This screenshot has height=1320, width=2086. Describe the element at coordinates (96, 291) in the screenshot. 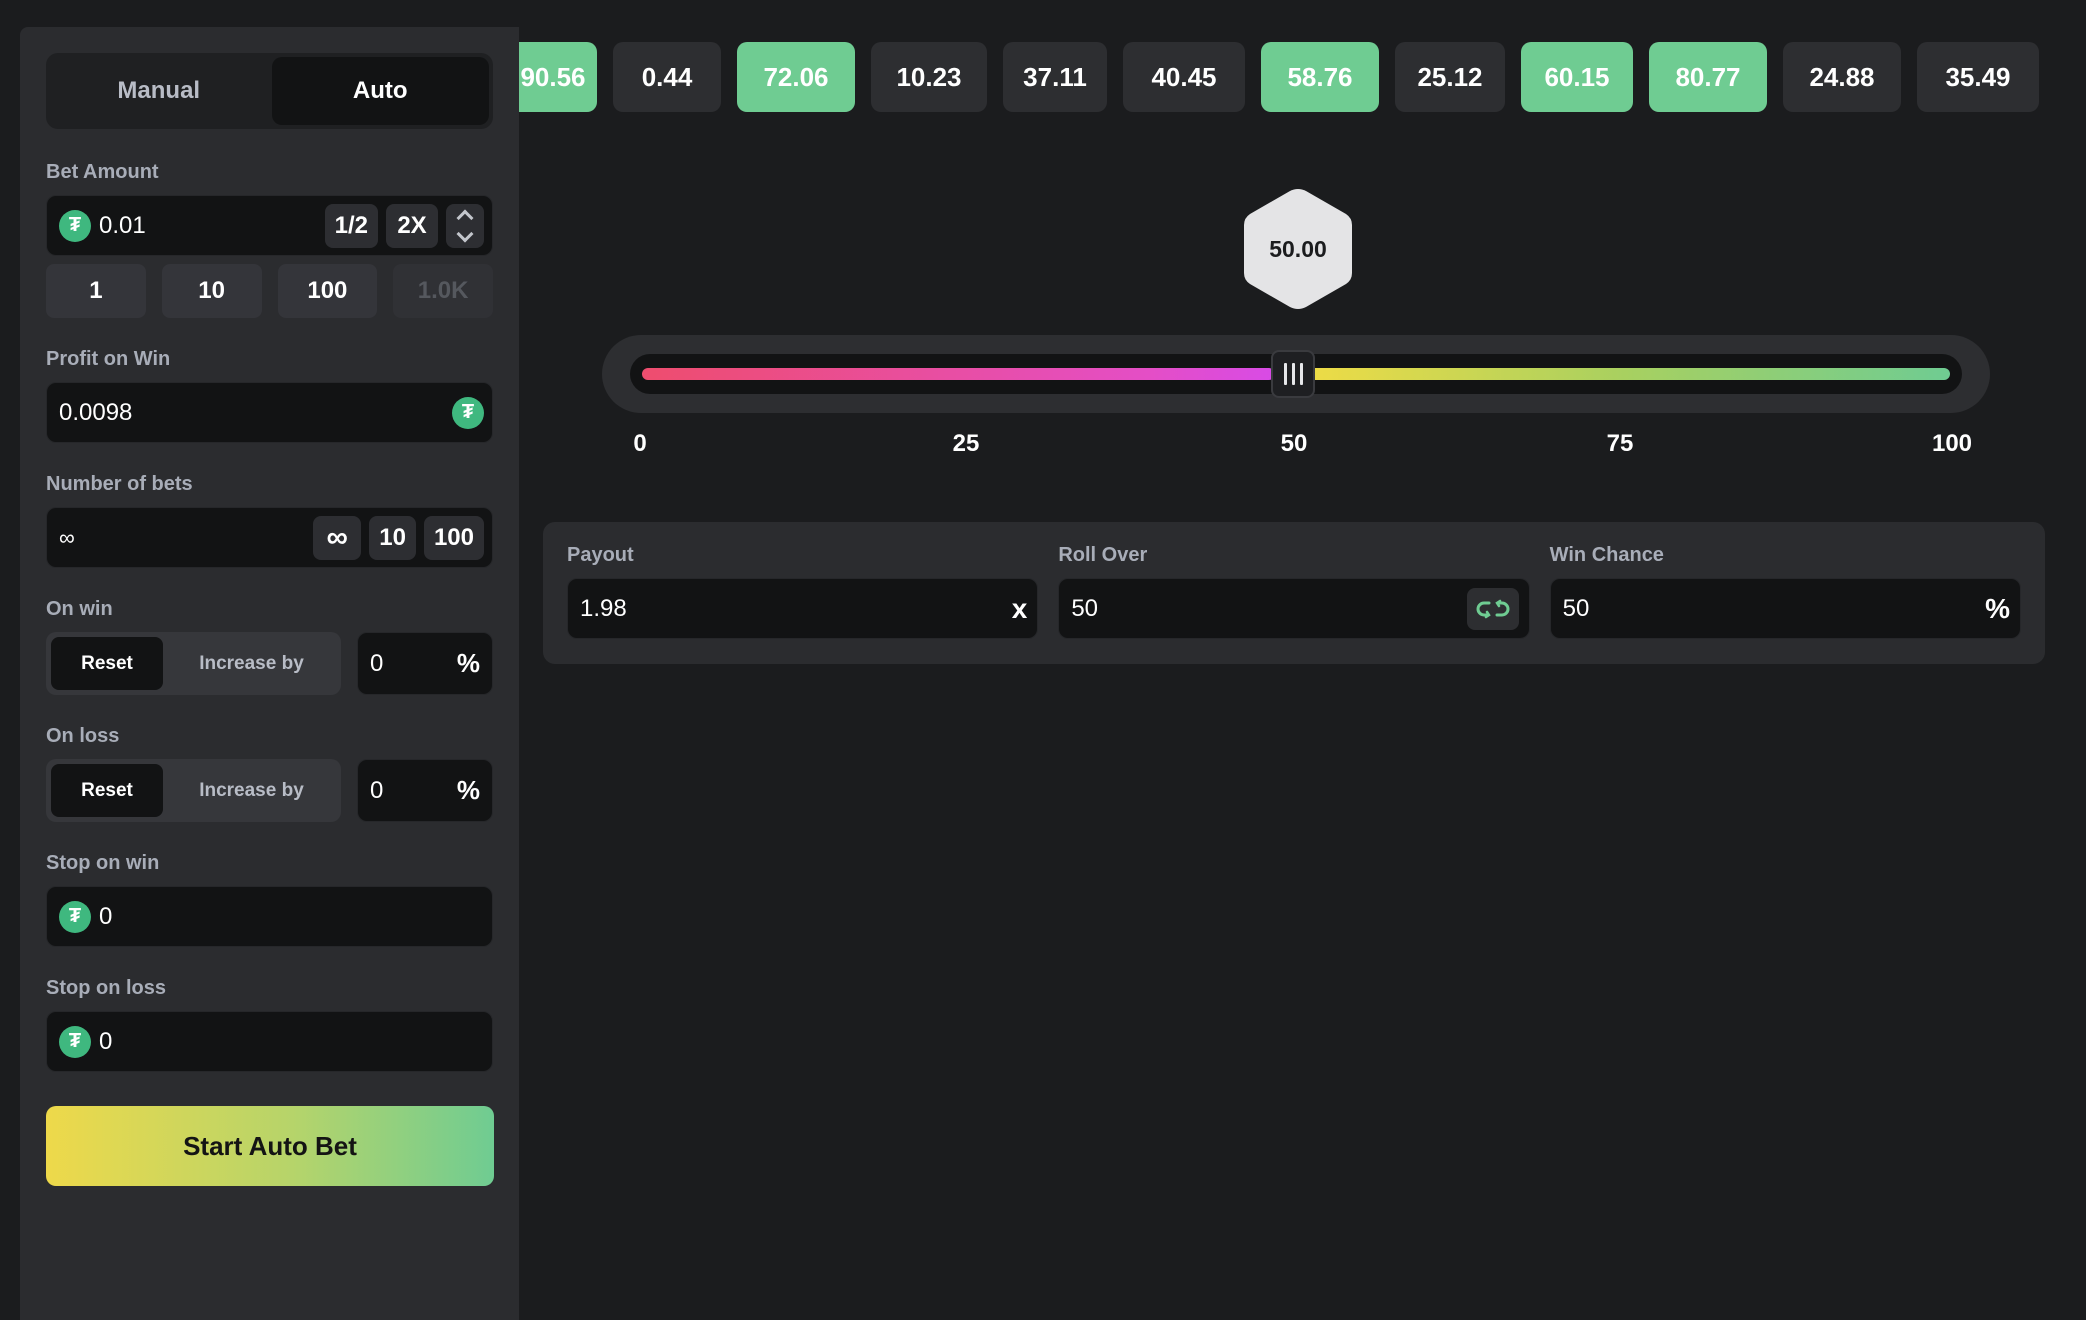

I see `bet-preset-1: 1` at that location.